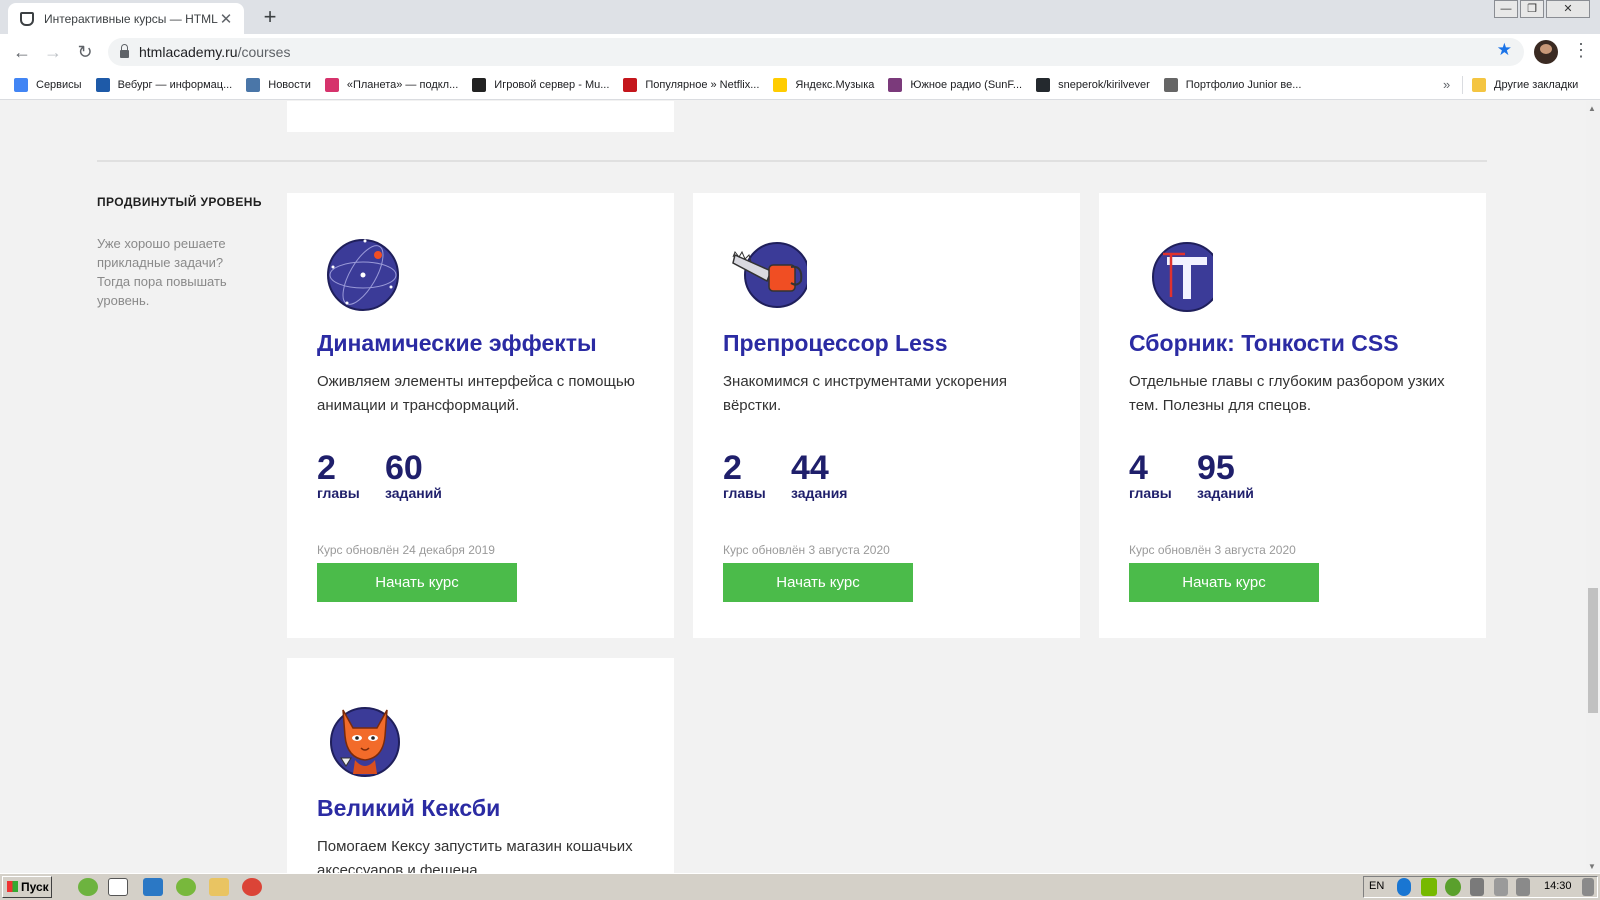 The width and height of the screenshot is (1600, 900). I want to click on page-scrollbar, so click(1593, 487).